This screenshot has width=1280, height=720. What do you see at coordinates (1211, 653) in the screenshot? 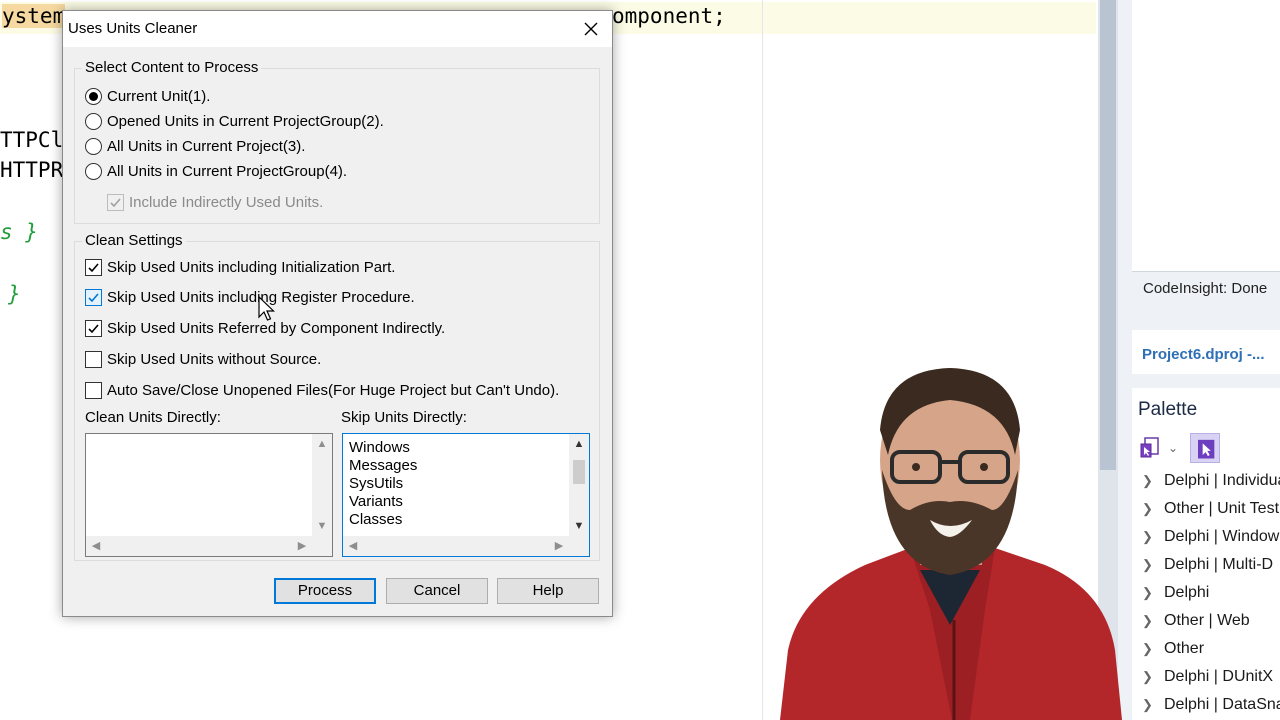
I see `palette-item: ❯ Other` at bounding box center [1211, 653].